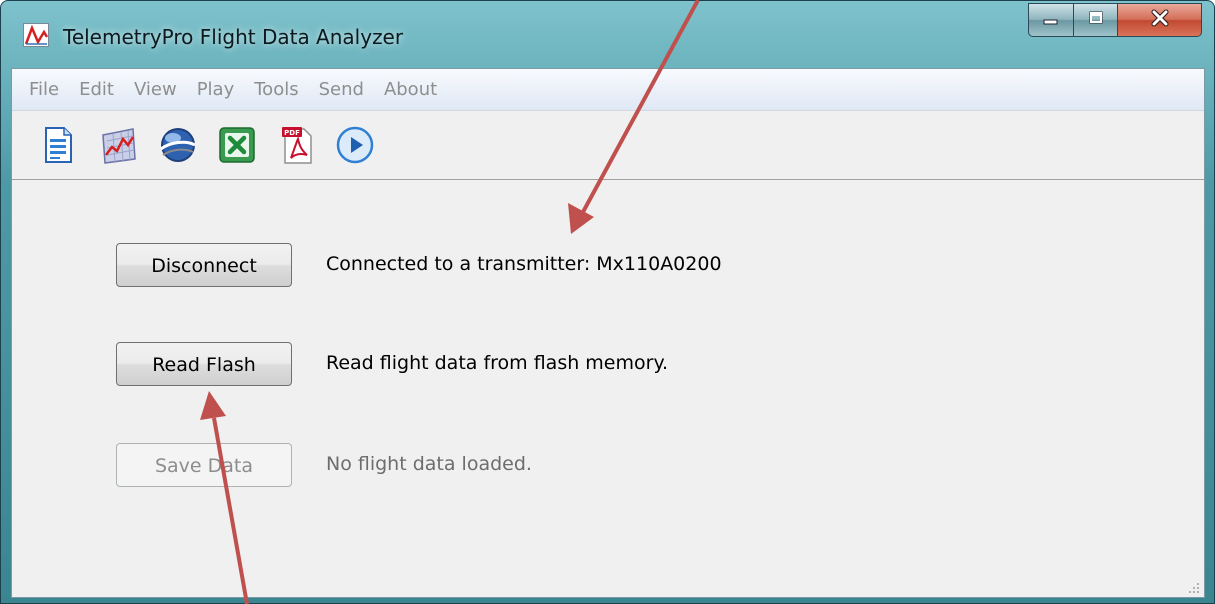 The height and width of the screenshot is (604, 1215). I want to click on menu-play: Play, so click(213, 89).